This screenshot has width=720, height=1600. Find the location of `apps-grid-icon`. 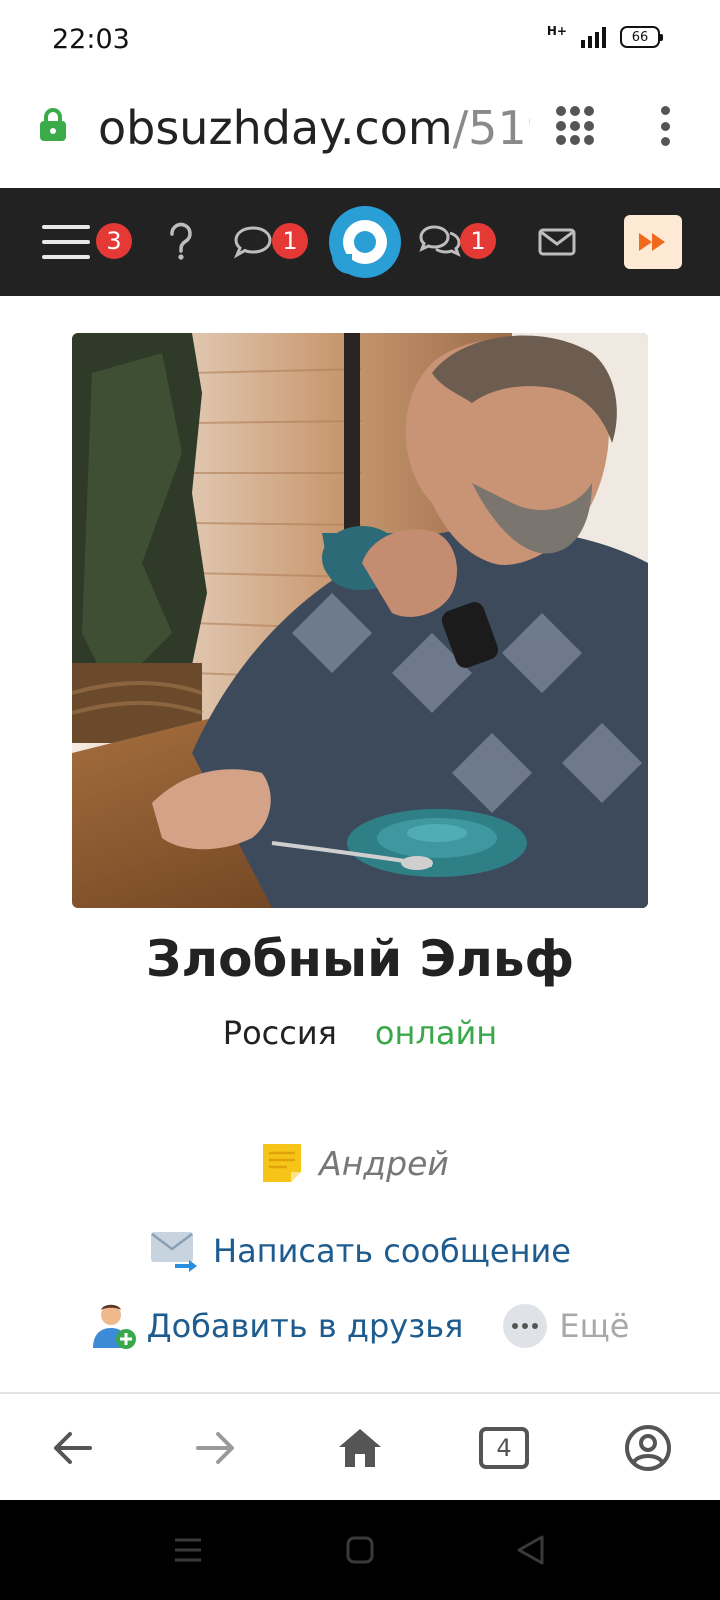

apps-grid-icon is located at coordinates (576, 126).